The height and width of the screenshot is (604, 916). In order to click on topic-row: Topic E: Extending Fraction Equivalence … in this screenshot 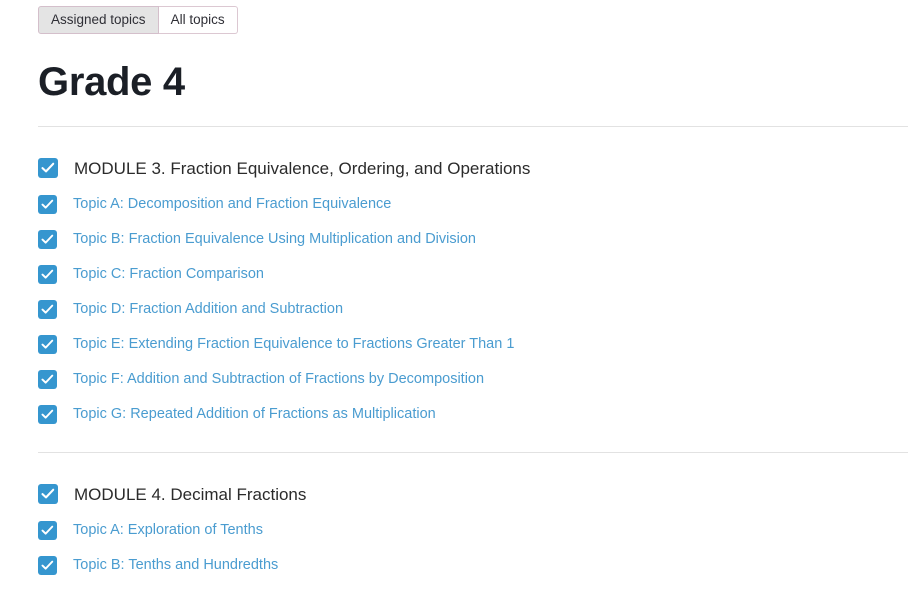, I will do `click(477, 344)`.